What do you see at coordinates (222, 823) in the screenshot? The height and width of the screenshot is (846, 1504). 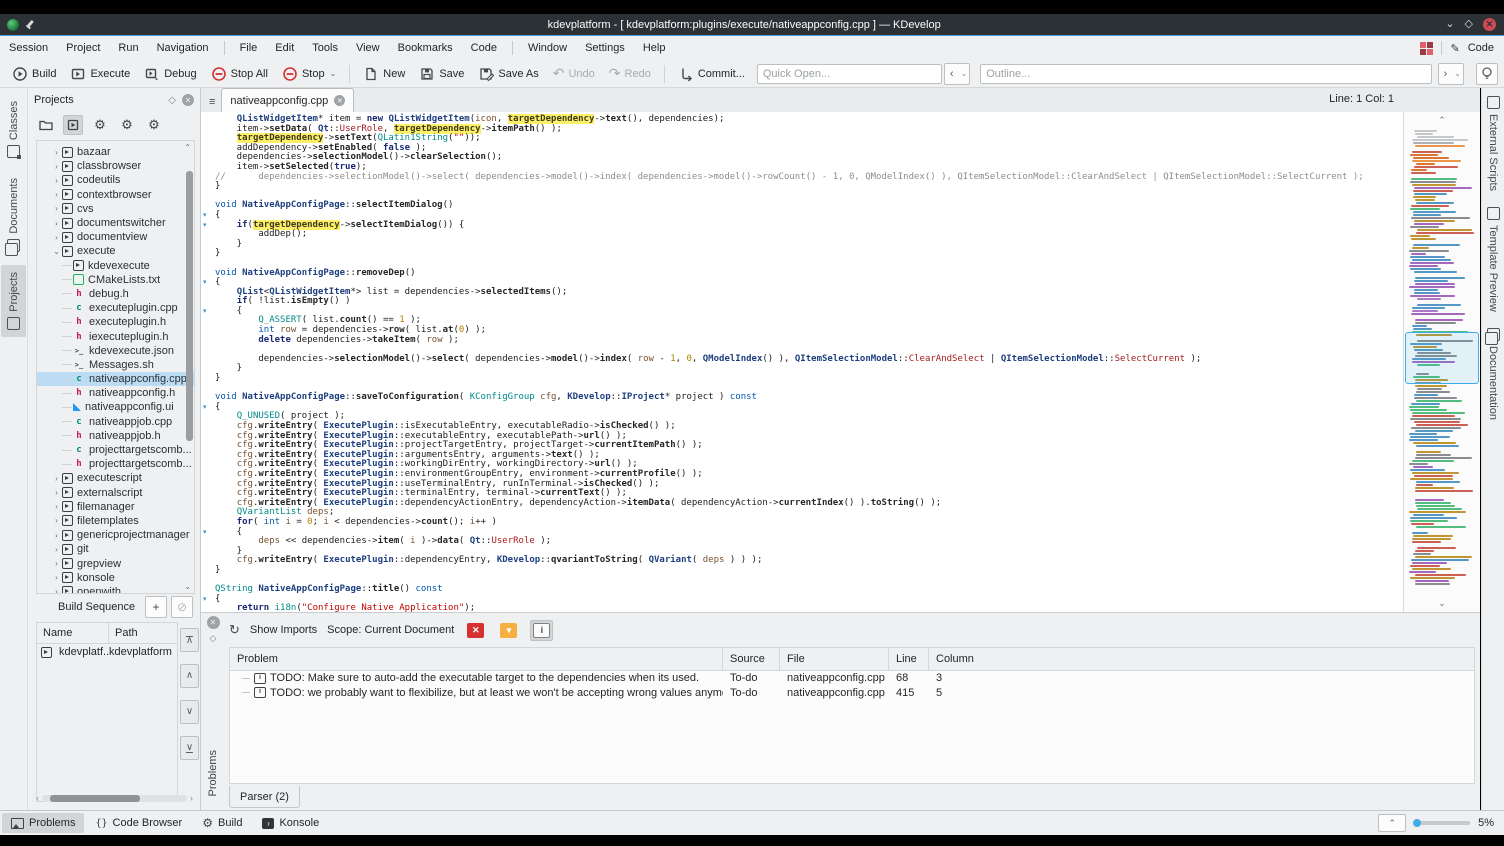 I see `statusbar-build-button: ⚙ Build` at bounding box center [222, 823].